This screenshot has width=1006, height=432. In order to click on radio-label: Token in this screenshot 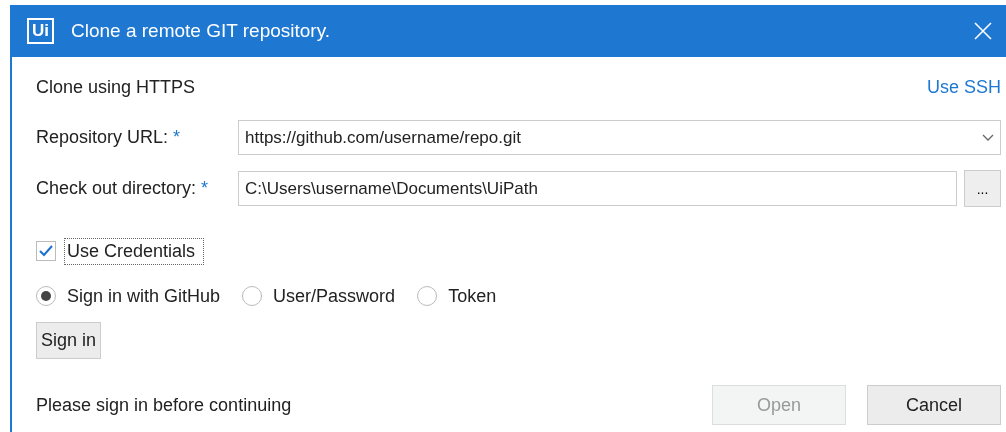, I will do `click(472, 296)`.